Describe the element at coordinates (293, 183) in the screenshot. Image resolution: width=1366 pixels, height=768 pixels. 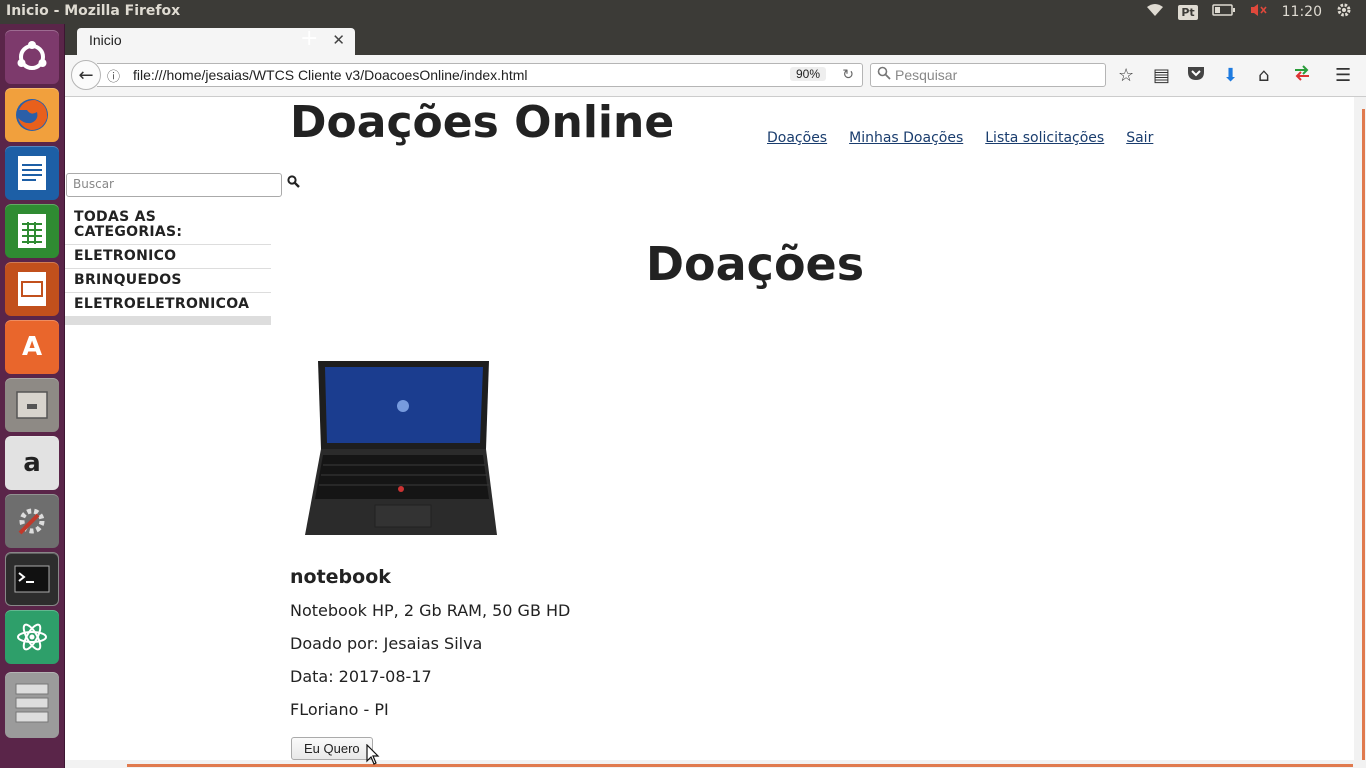
I see `search-button-icon` at that location.